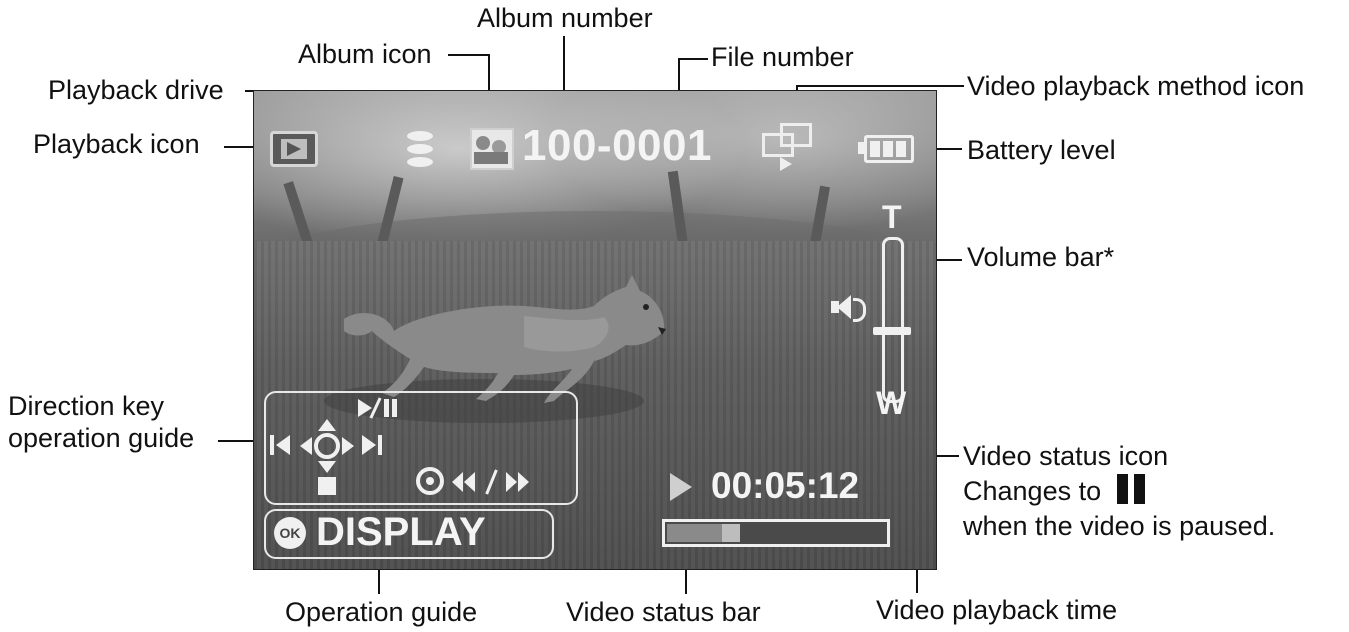 This screenshot has height=632, width=1349. Describe the element at coordinates (372, 445) in the screenshot. I see `skip-forward-icon` at that location.